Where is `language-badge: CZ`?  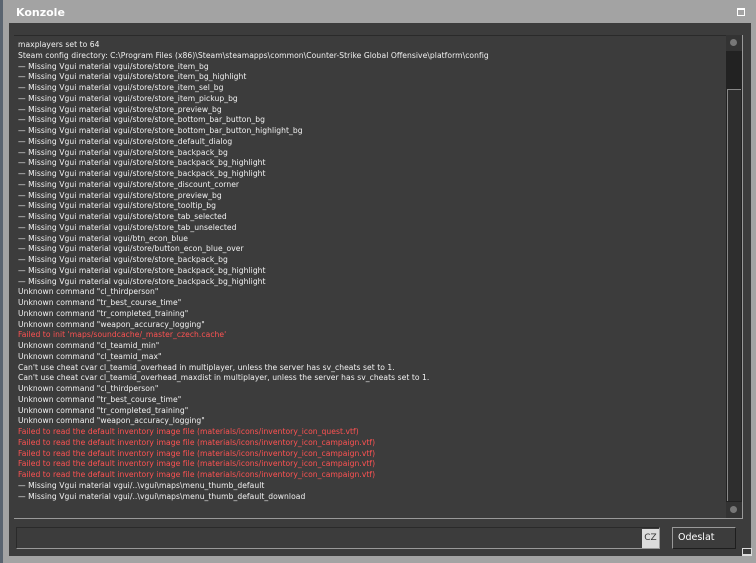
language-badge: CZ is located at coordinates (650, 538).